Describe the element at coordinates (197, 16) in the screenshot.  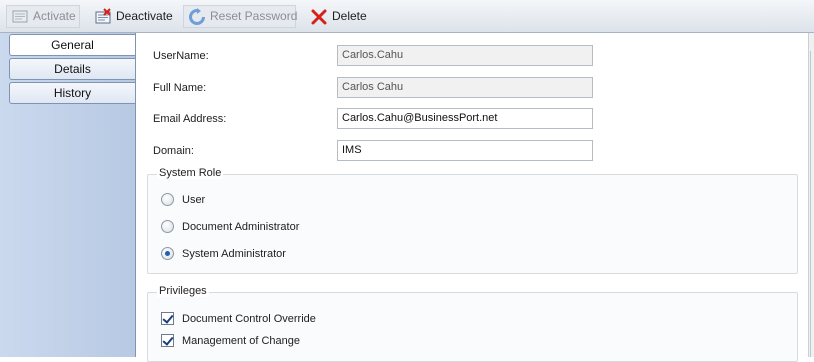
I see `refresh-icon` at that location.